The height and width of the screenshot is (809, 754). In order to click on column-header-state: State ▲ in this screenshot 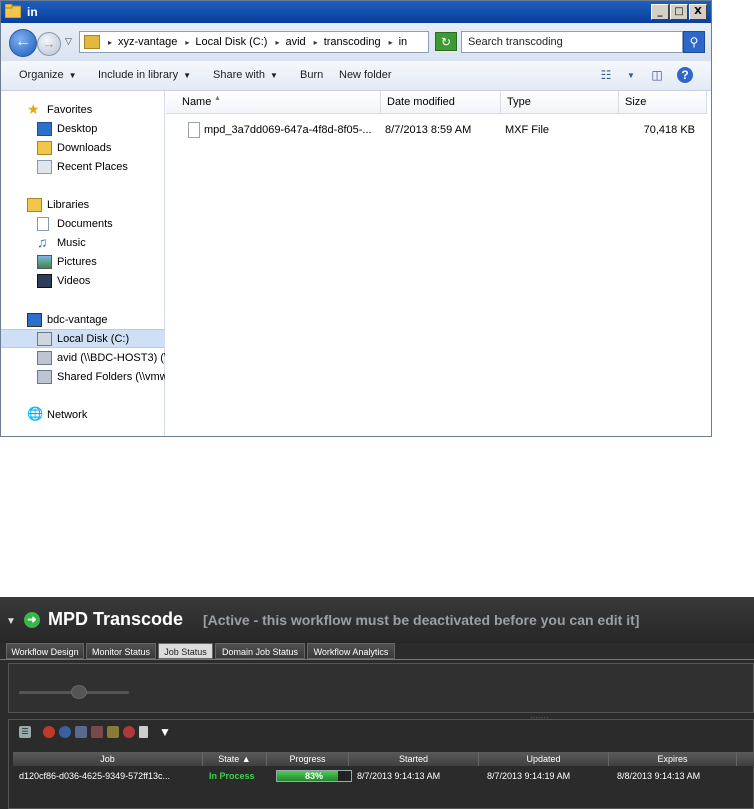, I will do `click(235, 759)`.